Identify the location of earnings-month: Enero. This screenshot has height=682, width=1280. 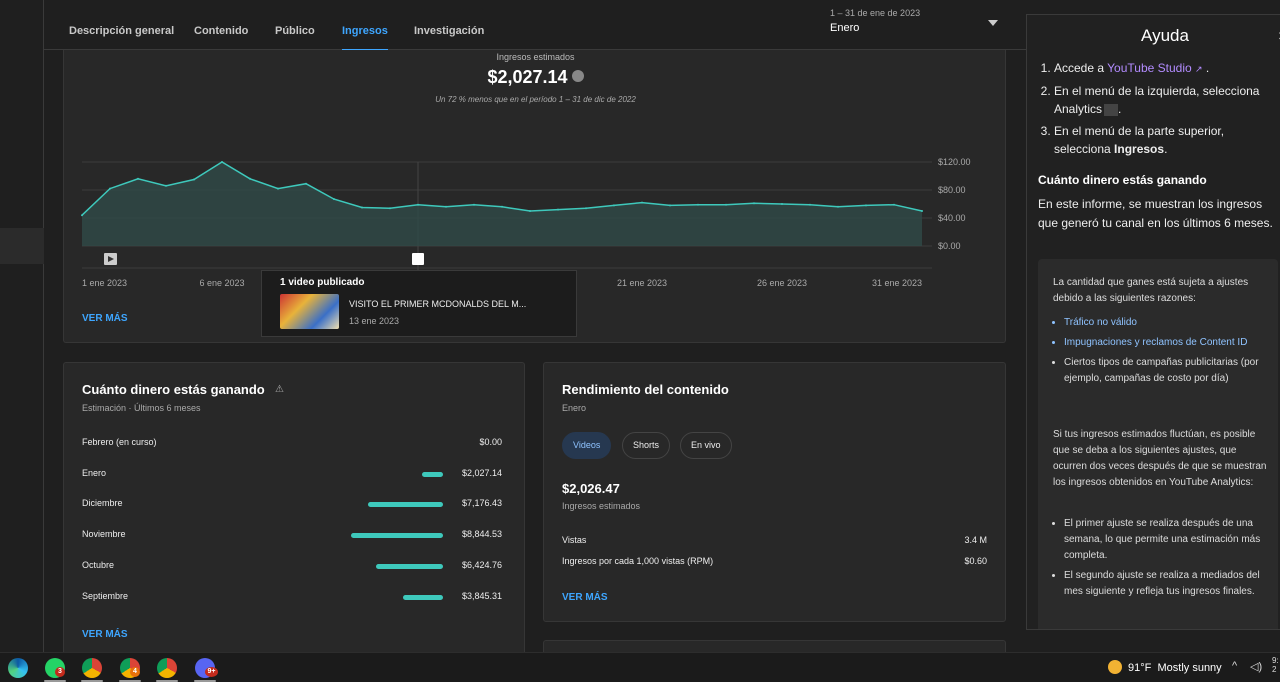
(94, 472).